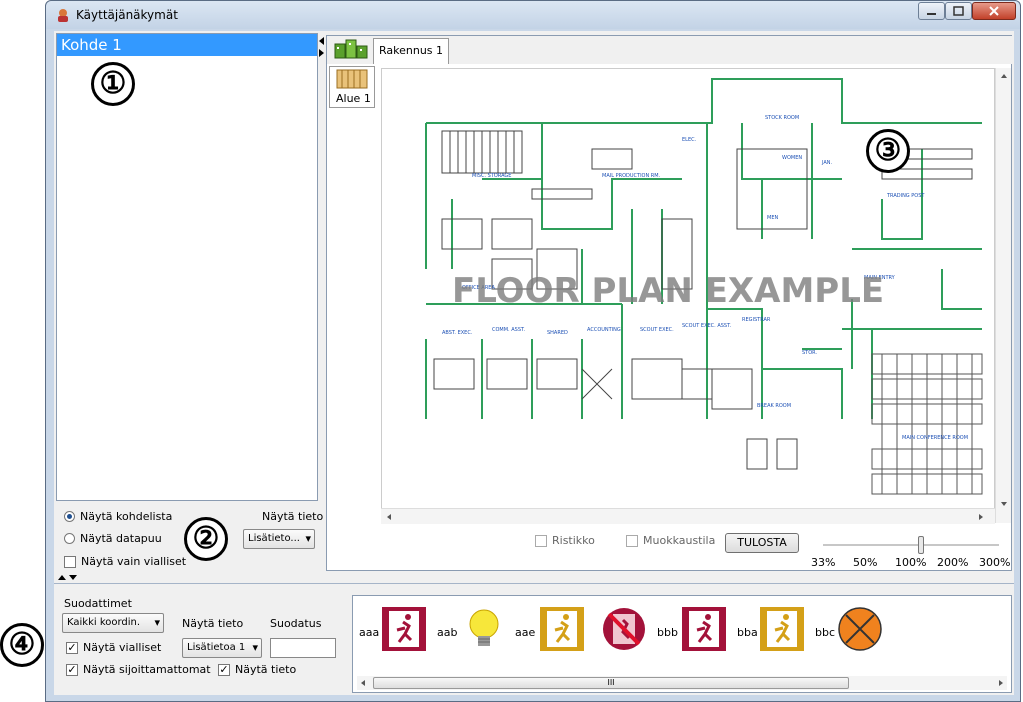 Image resolution: width=1023 pixels, height=702 pixels. I want to click on show-info-checkbox: ✓ Näytä tieto, so click(257, 669).